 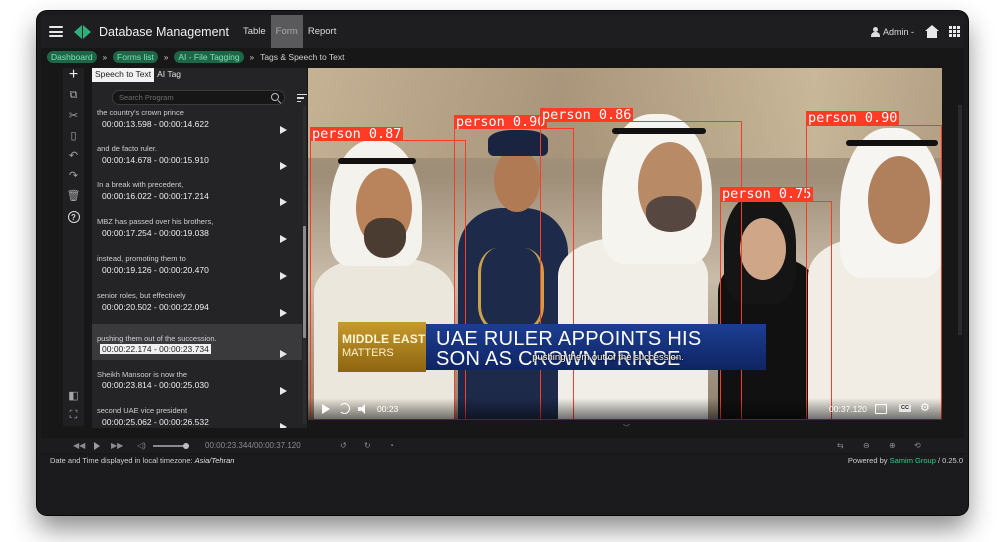 I want to click on segment-text: In a break with precedent,, so click(x=140, y=184).